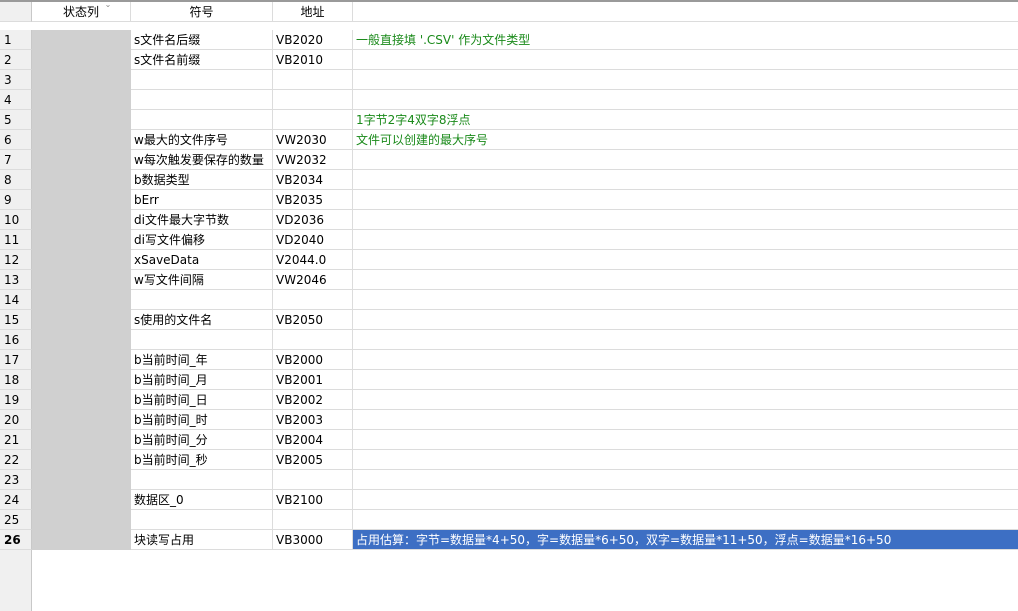 The image size is (1018, 611). I want to click on row-number: 15, so click(16, 320).